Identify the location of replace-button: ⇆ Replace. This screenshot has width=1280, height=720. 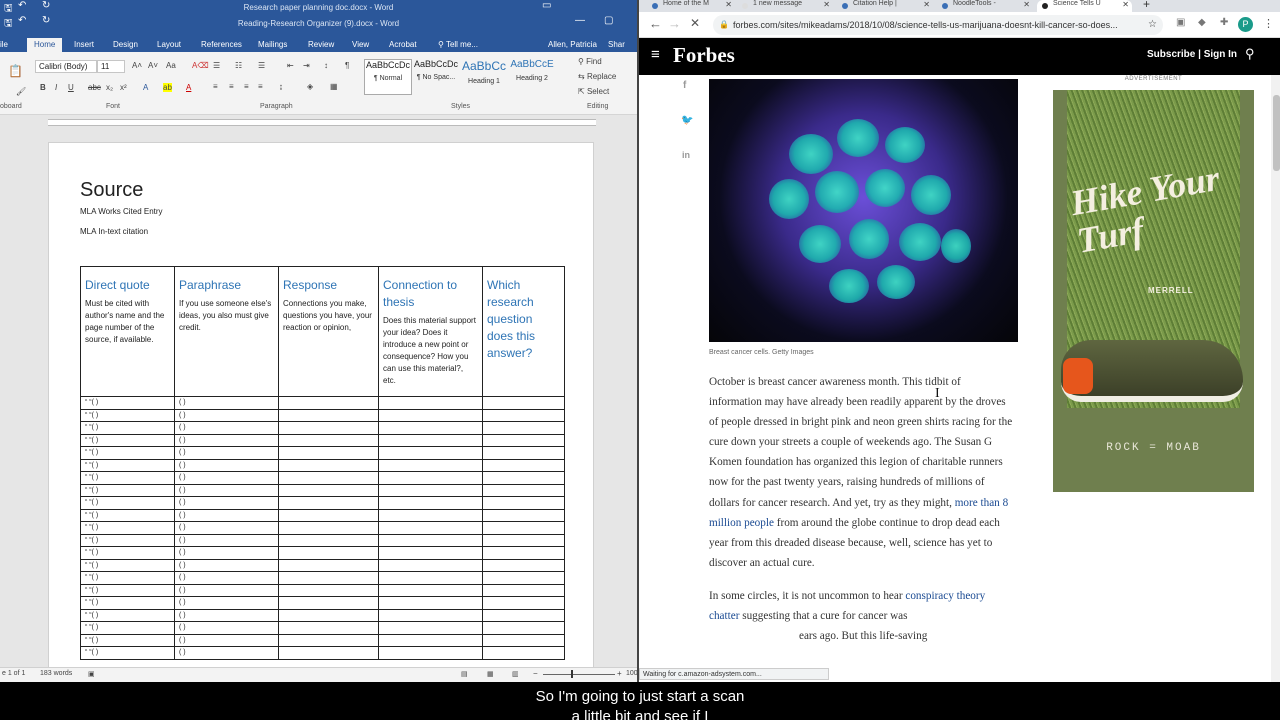
(597, 76).